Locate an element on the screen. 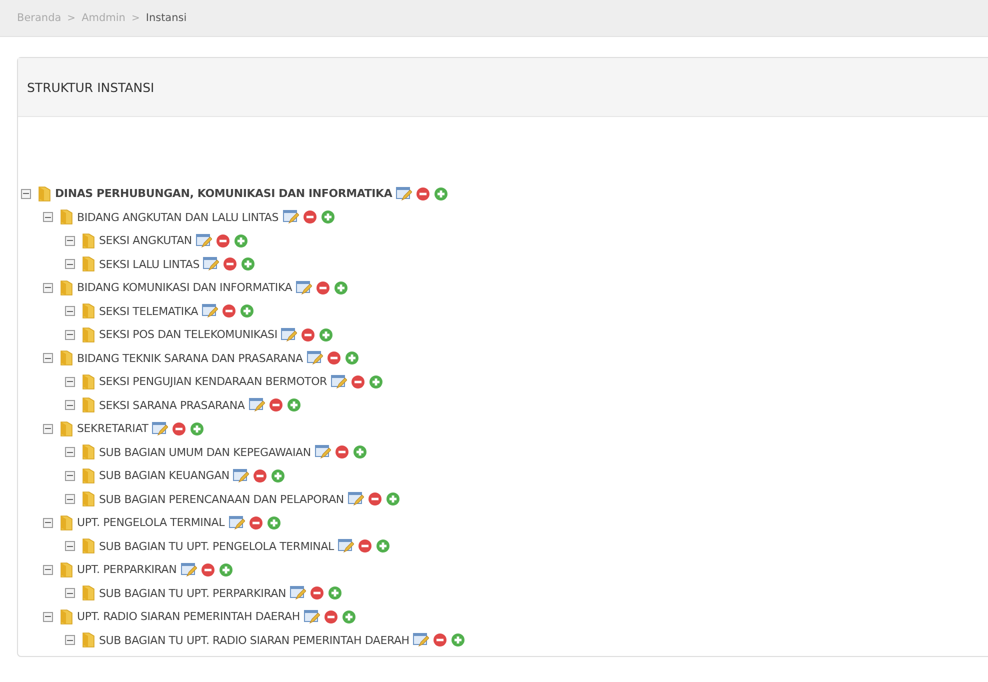  tree-node-label: DINAS PERHUBUNGAN, KOMUNIKASI DAN INFORMATIKA is located at coordinates (223, 193).